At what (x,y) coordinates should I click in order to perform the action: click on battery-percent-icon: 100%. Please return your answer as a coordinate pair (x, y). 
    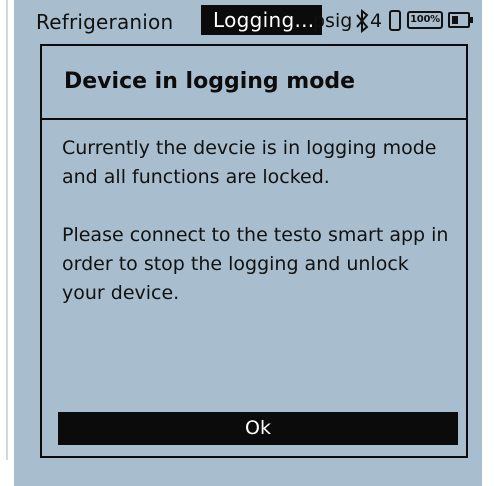
    Looking at the image, I should click on (425, 20).